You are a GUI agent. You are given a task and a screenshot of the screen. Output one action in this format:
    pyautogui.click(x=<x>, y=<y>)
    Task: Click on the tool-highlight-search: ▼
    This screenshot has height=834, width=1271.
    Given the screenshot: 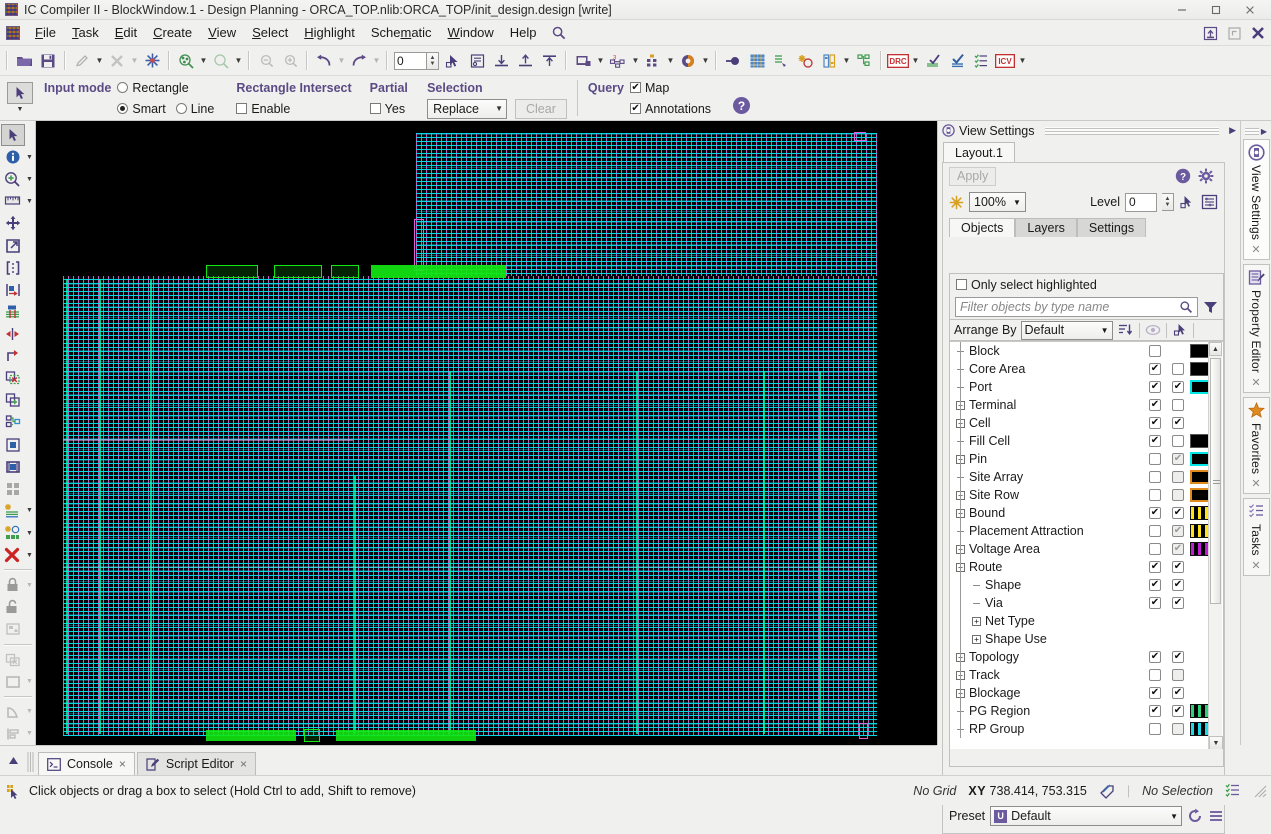 What is the action you would take?
    pyautogui.click(x=18, y=533)
    